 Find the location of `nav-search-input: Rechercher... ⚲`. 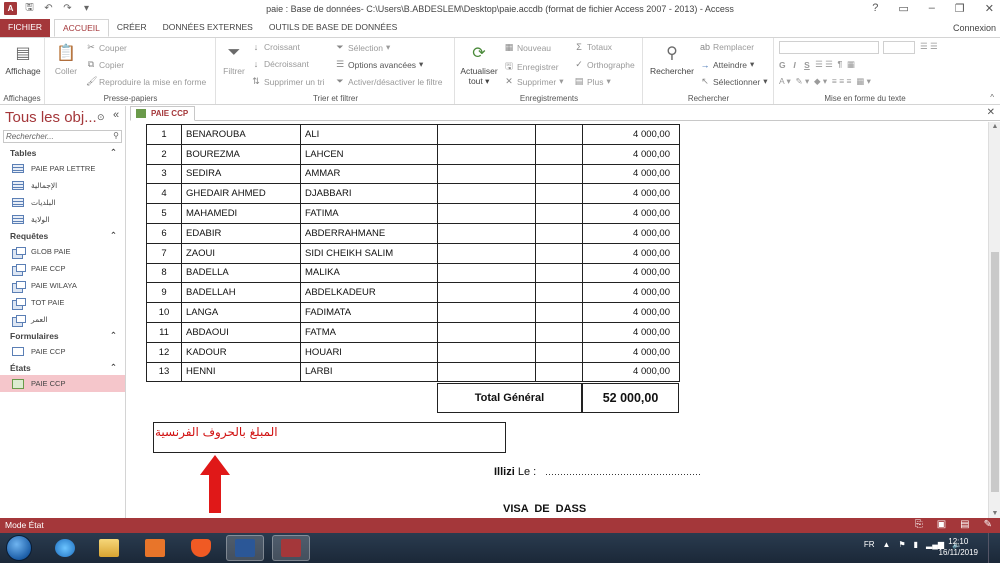

nav-search-input: Rechercher... ⚲ is located at coordinates (62, 136).